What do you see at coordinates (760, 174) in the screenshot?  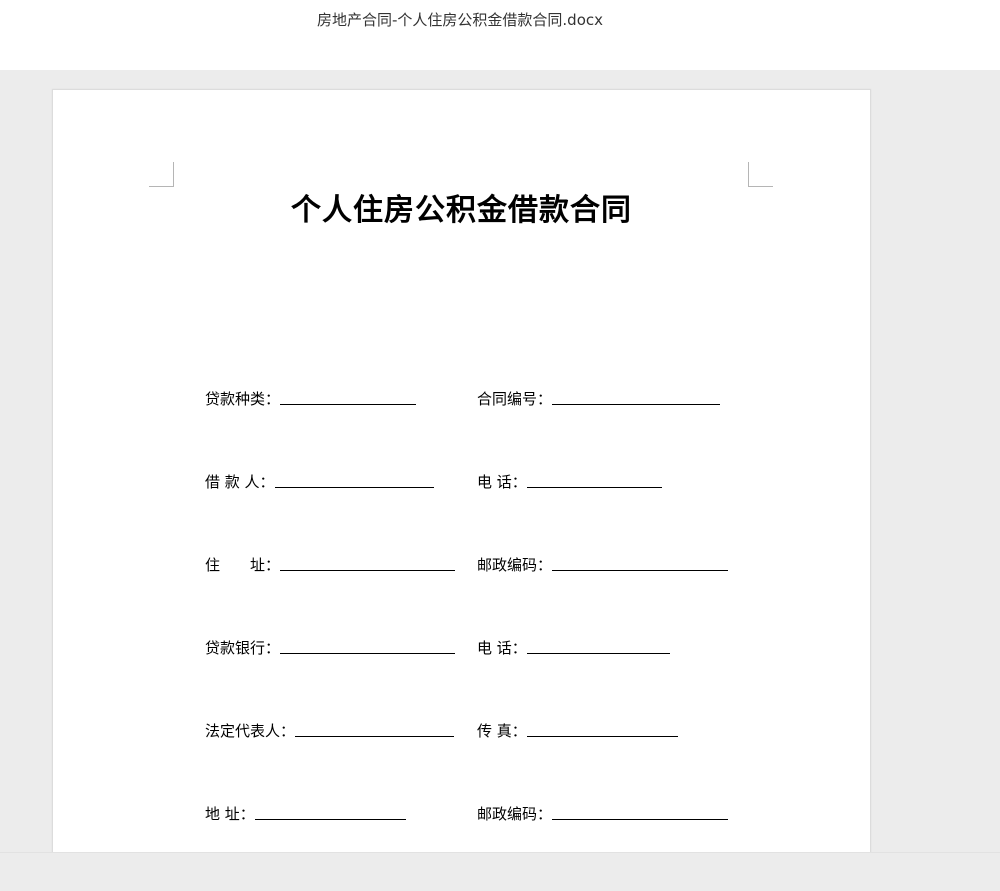 I see `margin-corner-top-right` at bounding box center [760, 174].